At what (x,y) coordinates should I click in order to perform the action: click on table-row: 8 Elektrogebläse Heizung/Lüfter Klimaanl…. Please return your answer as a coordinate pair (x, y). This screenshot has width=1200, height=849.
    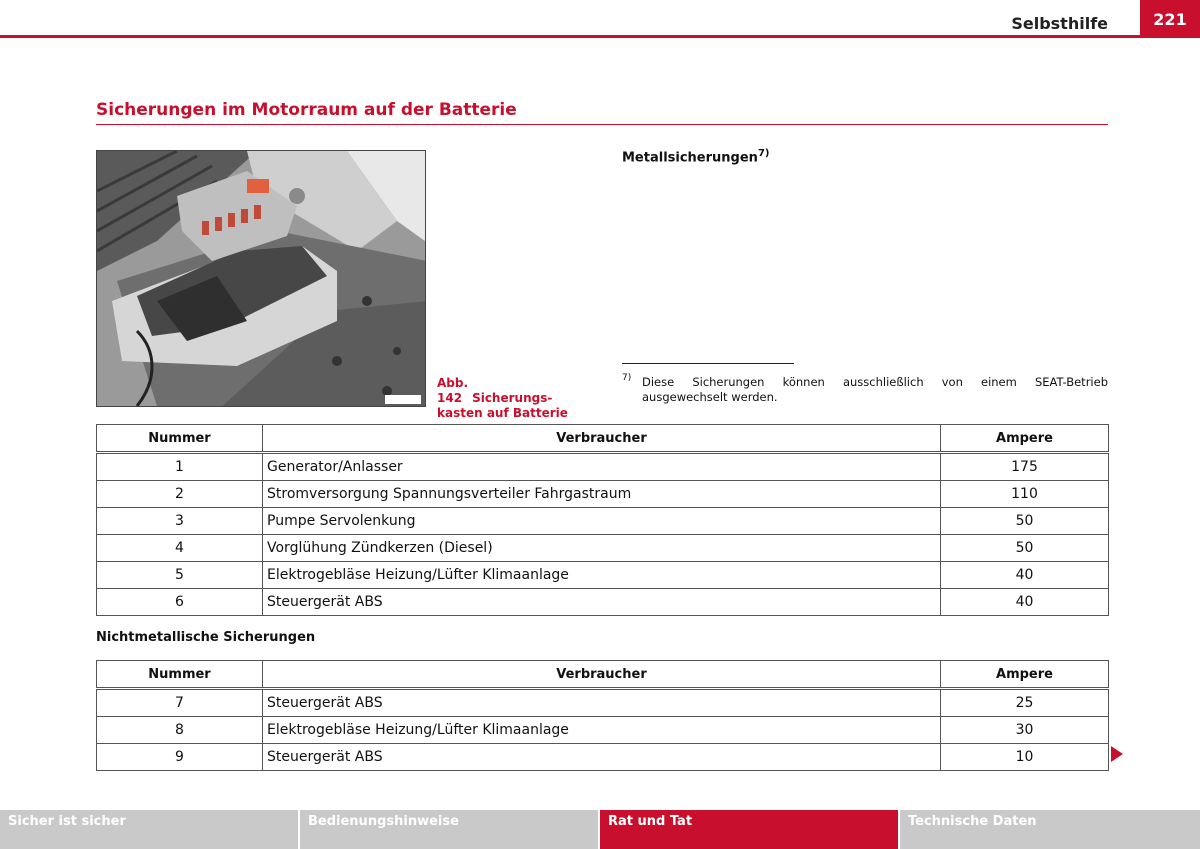
    Looking at the image, I should click on (602, 730).